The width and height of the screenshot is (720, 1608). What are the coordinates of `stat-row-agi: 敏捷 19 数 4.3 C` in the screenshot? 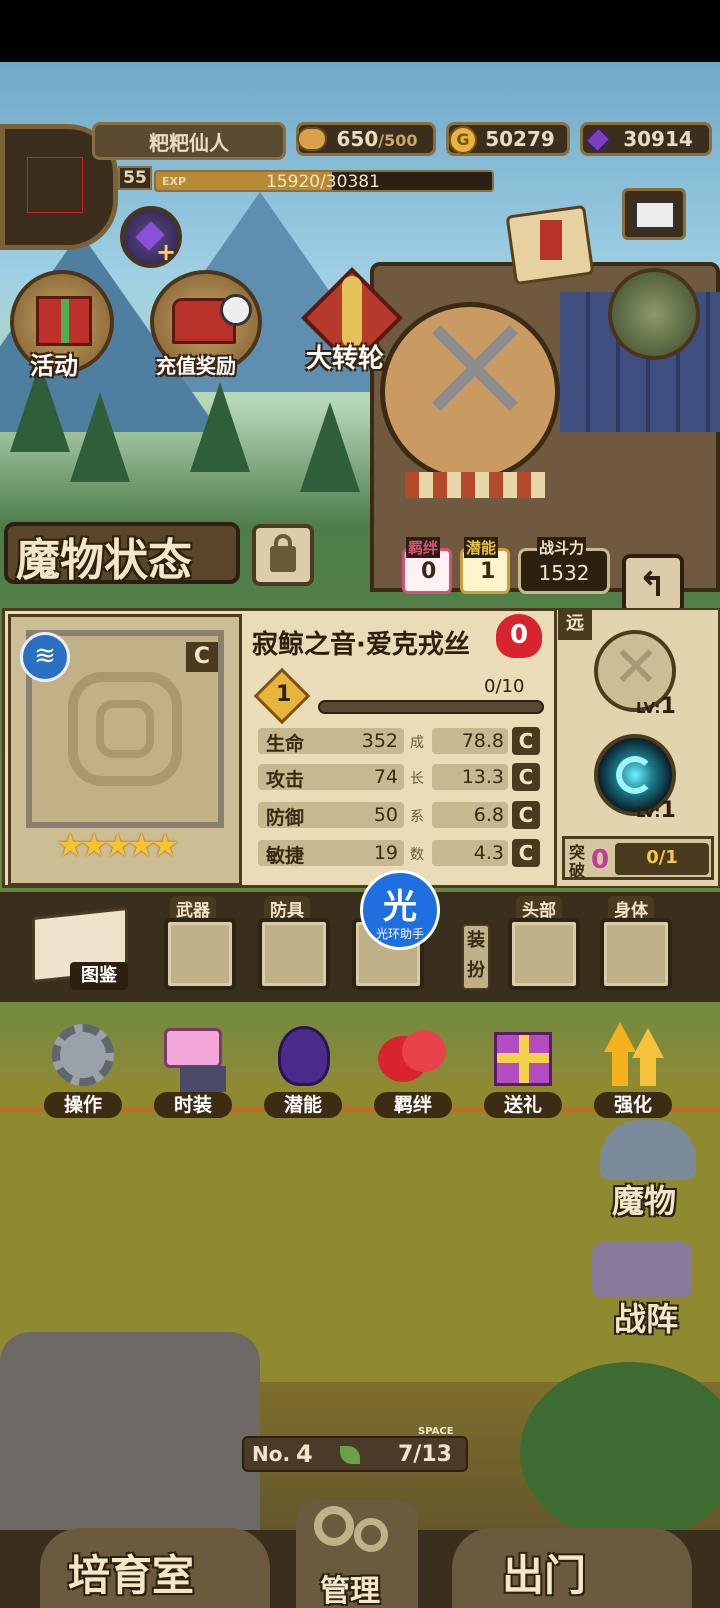 It's located at (396, 853).